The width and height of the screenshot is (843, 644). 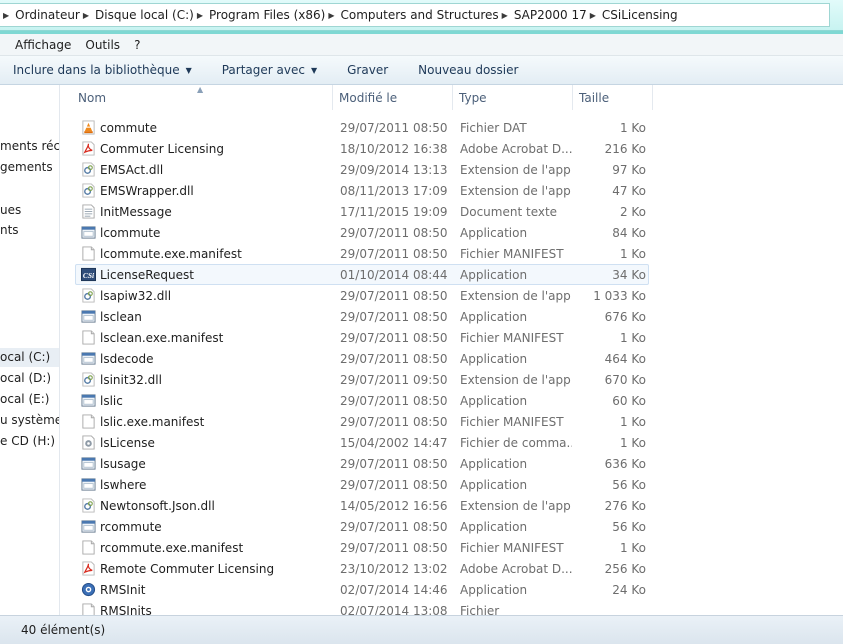 What do you see at coordinates (362, 526) in the screenshot?
I see `file-row: rcommute 29/07/2011 08:50 Application 56 Ko` at bounding box center [362, 526].